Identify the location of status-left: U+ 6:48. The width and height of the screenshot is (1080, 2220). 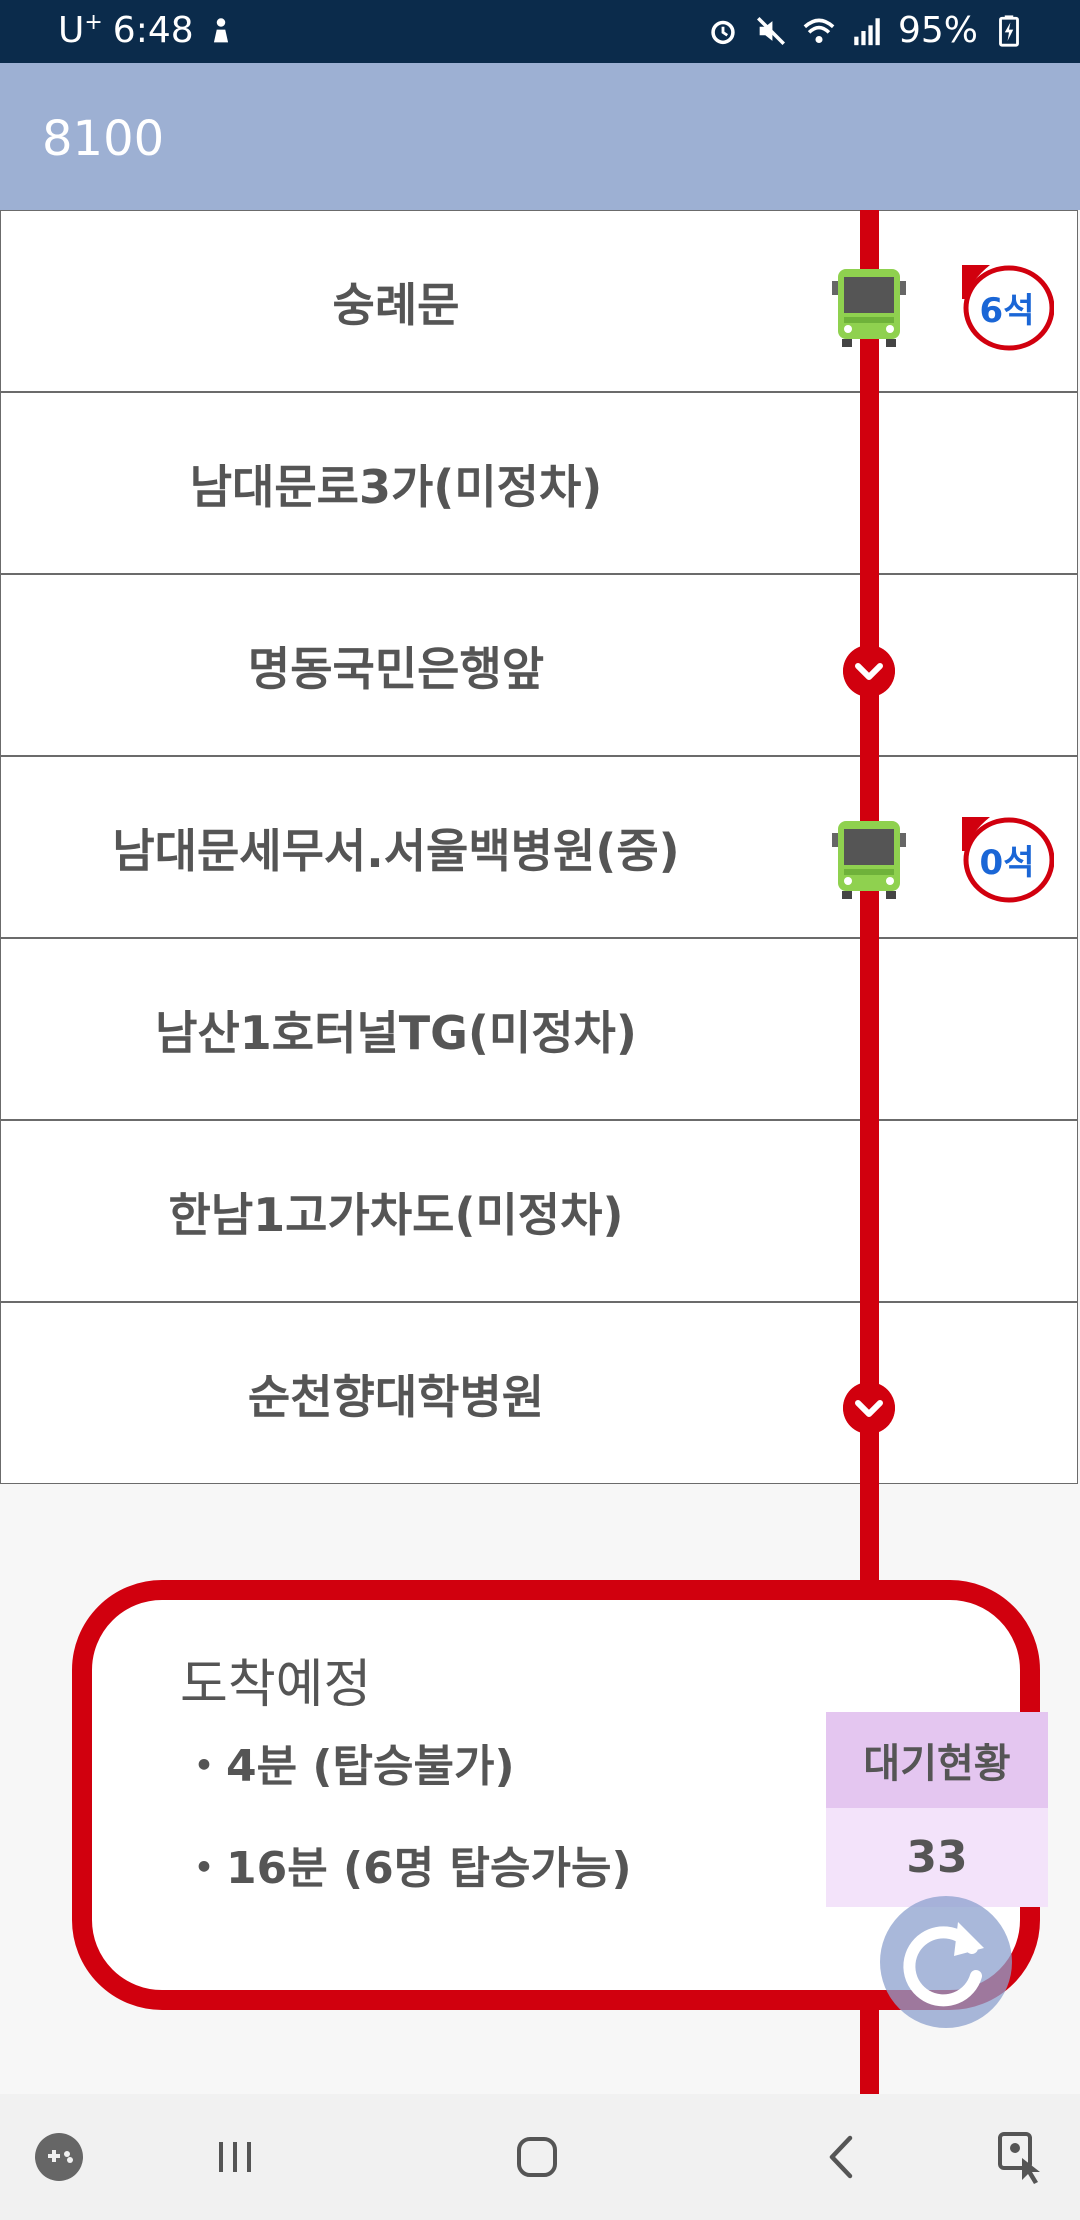
(148, 30).